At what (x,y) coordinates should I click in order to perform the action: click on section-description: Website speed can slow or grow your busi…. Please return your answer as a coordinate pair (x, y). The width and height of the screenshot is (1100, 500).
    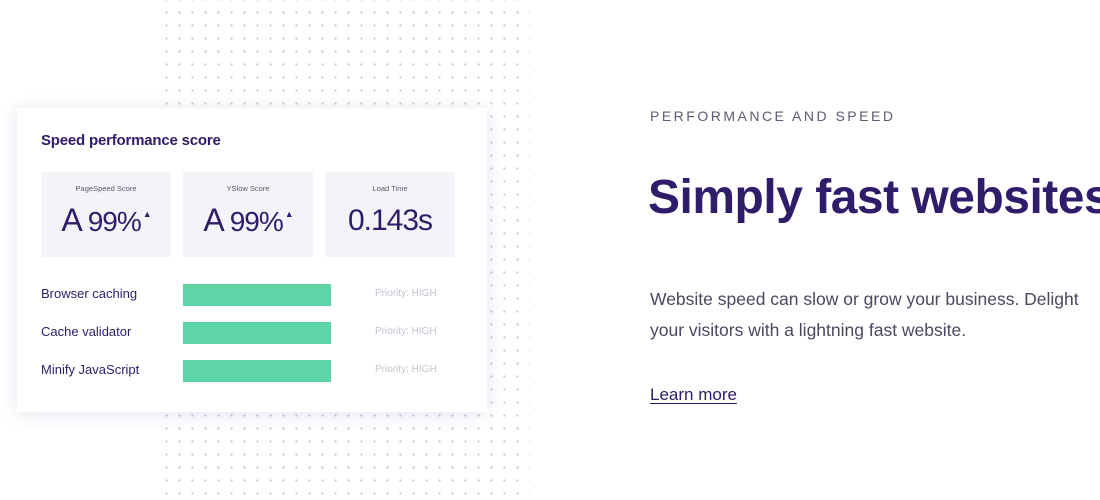
    Looking at the image, I should click on (864, 314).